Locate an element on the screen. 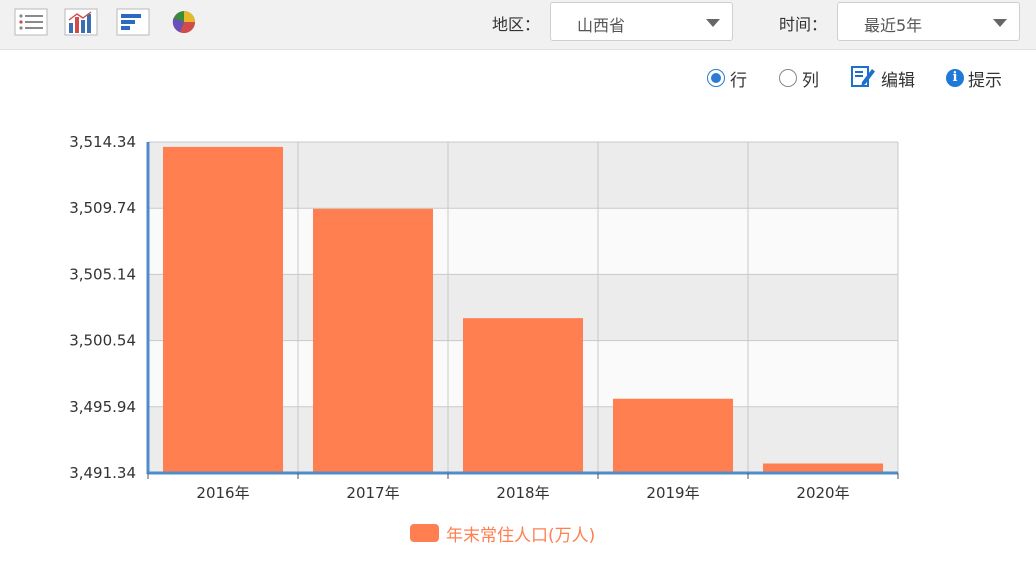  y-tick-label: 3,495.94 is located at coordinates (102, 407).